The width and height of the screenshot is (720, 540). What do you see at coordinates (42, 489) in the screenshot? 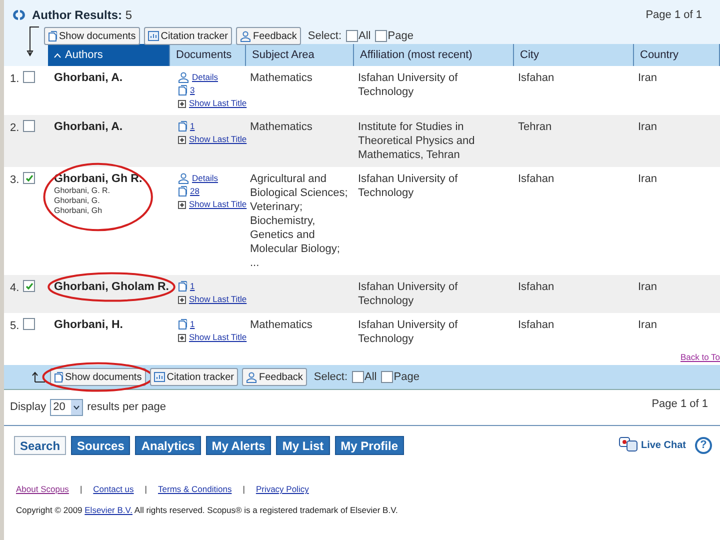
I see `footer-link: About Scopus` at bounding box center [42, 489].